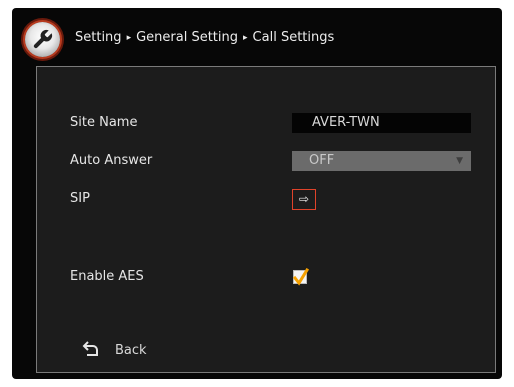 The width and height of the screenshot is (514, 387). I want to click on checkmark-icon, so click(301, 277).